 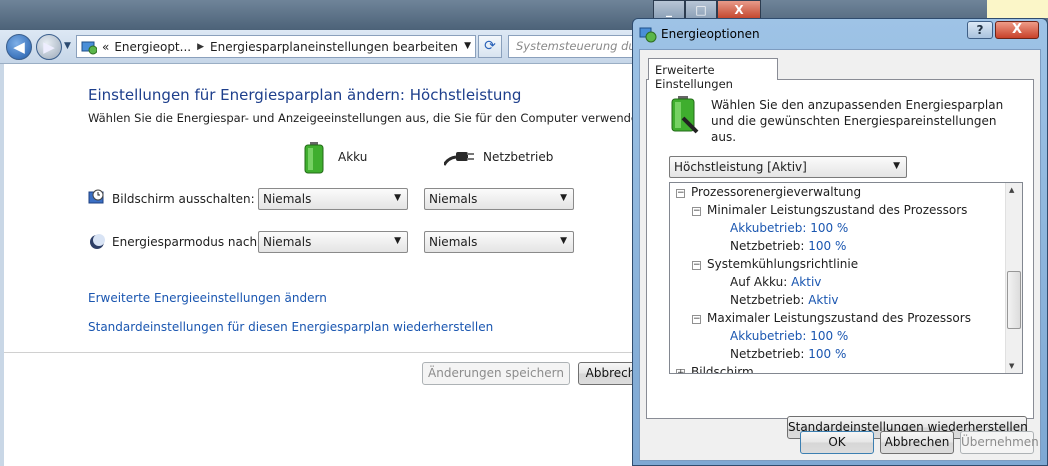 I want to click on tree-value-max-plugged: Netzbetrieb: 100 %, so click(x=788, y=354).